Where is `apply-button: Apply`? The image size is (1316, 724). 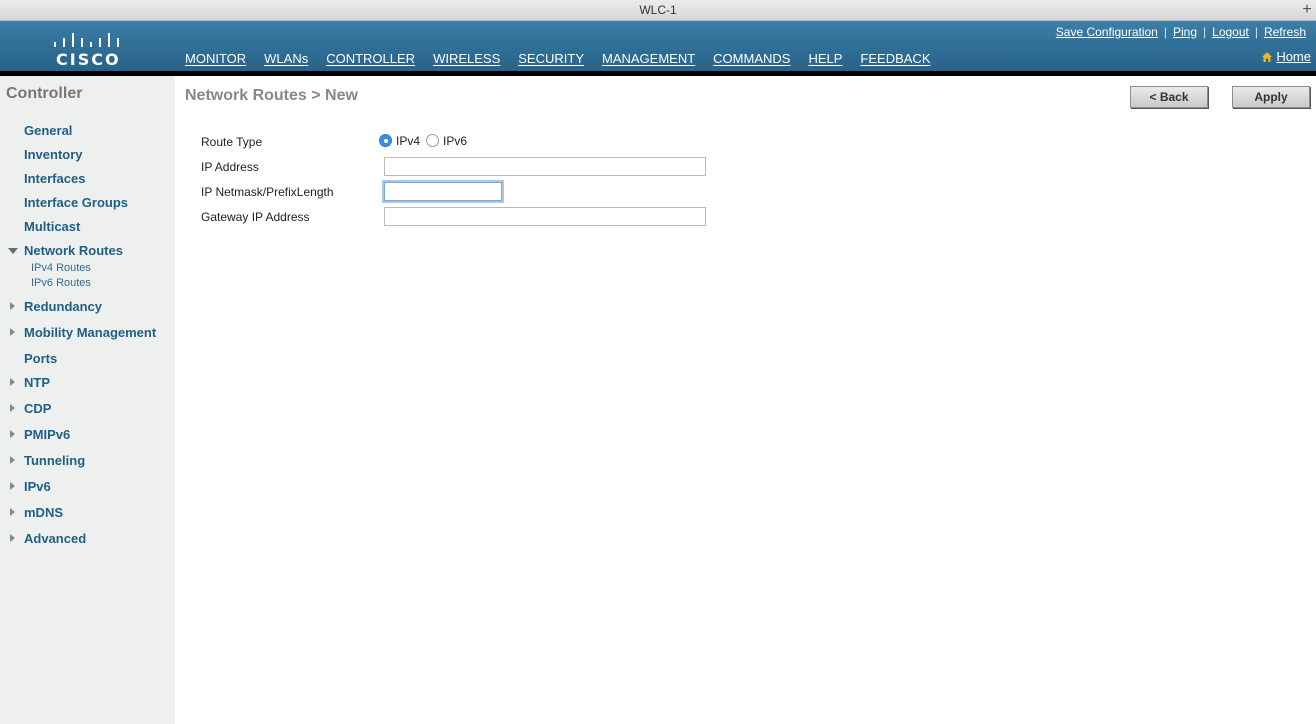
apply-button: Apply is located at coordinates (1271, 97).